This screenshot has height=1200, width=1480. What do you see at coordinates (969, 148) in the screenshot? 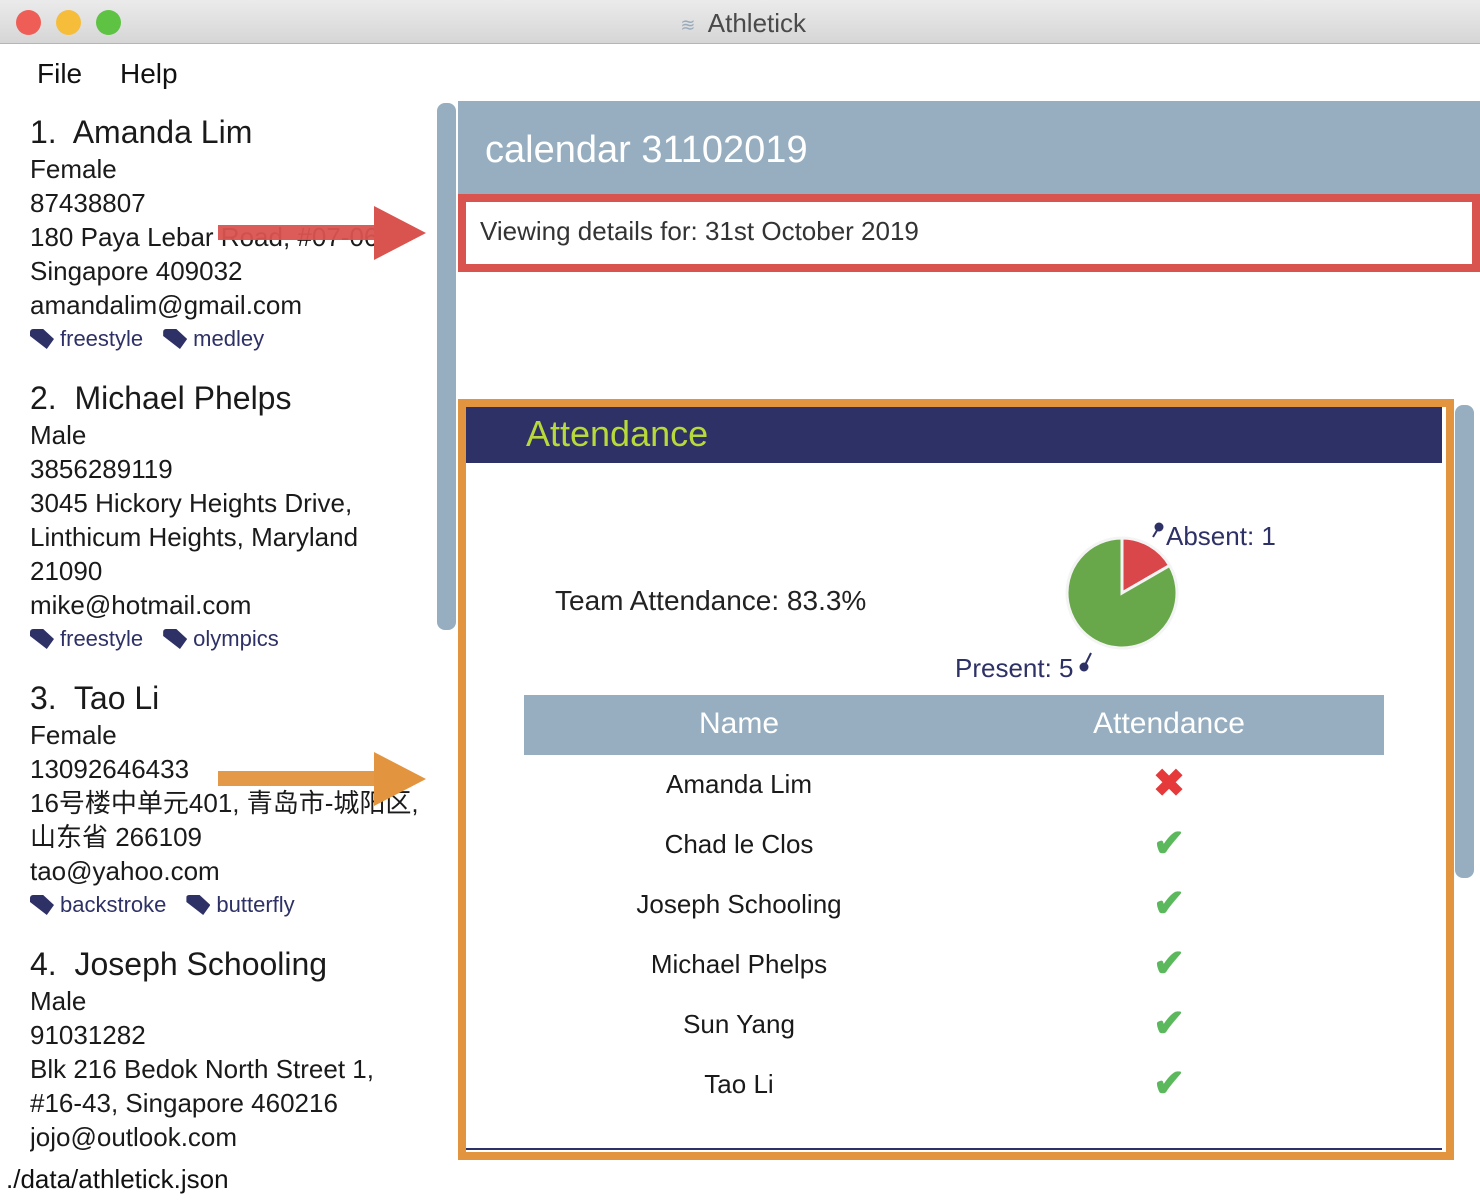
I see `calendar-header: calendar 31102019` at bounding box center [969, 148].